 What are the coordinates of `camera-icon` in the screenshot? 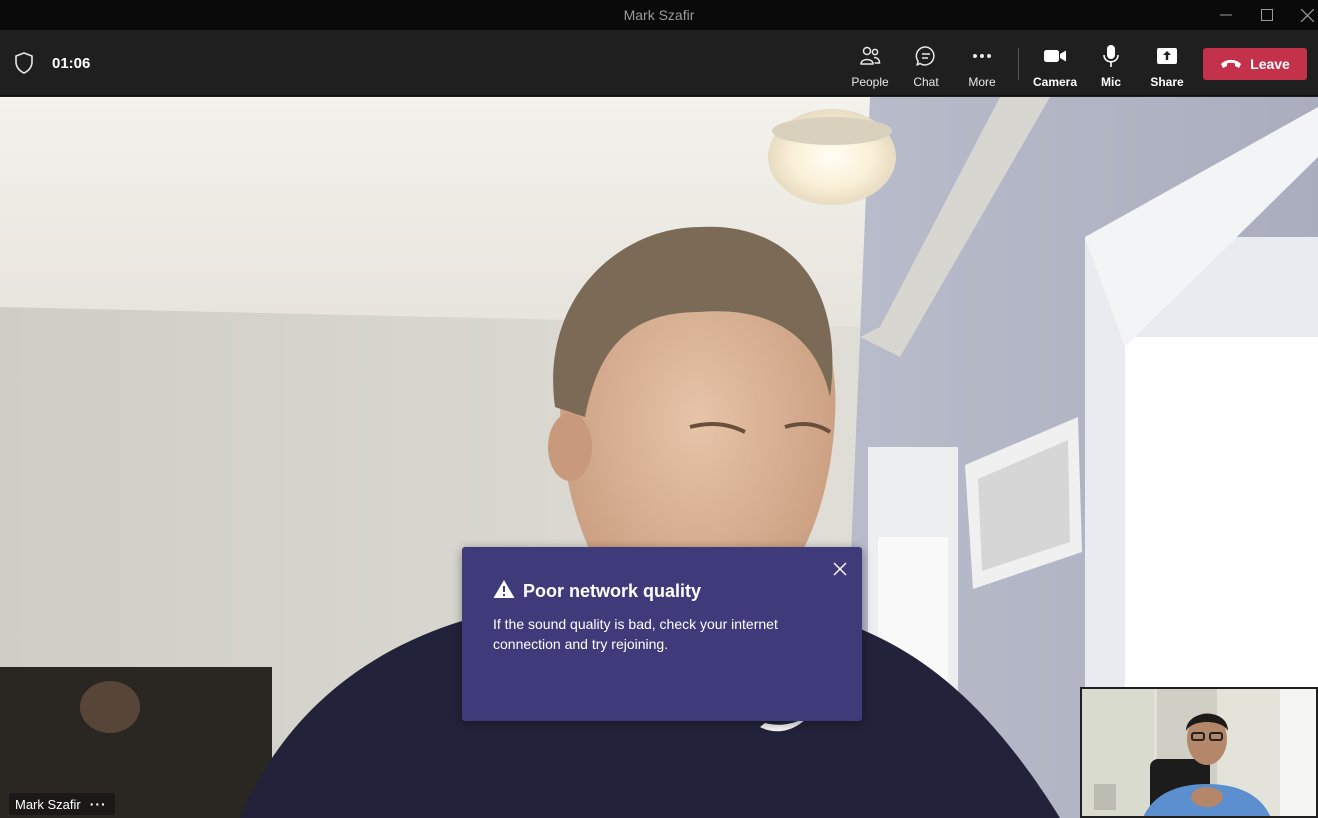 It's located at (1055, 56).